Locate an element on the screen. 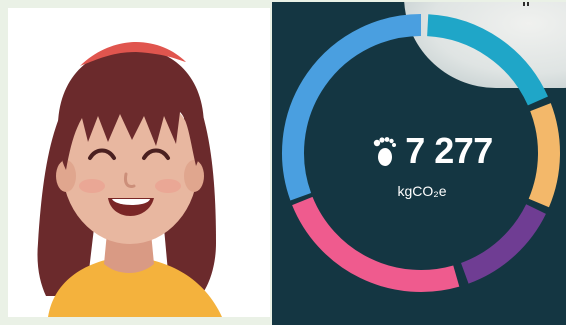  footprint-unit: kgCO₂e is located at coordinates (422, 191).